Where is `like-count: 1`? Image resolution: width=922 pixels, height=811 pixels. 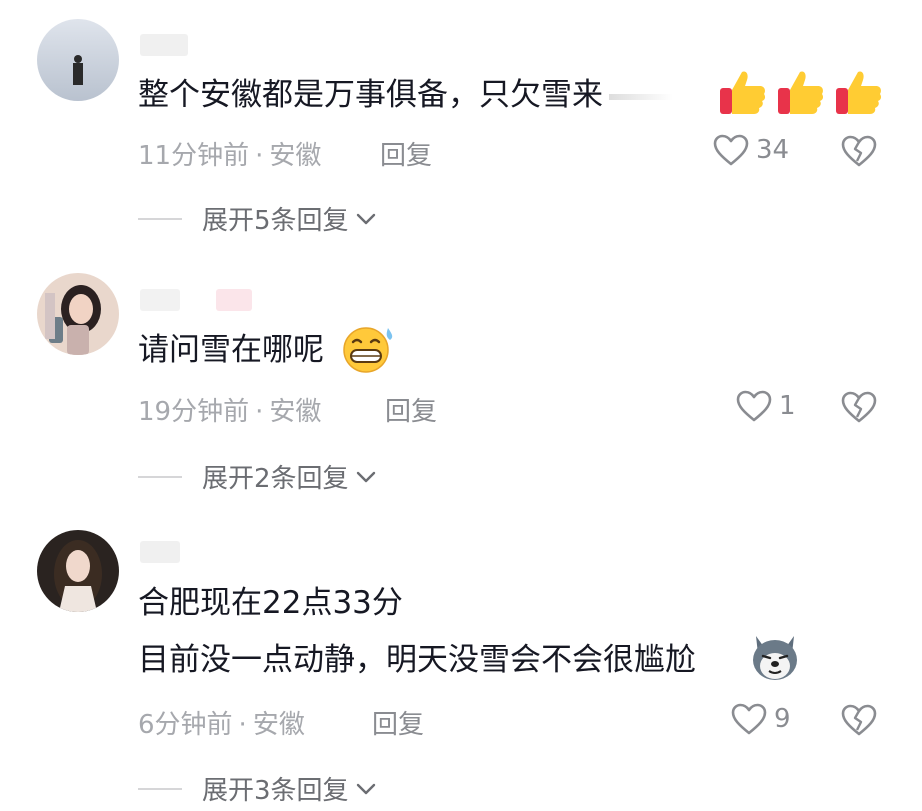 like-count: 1 is located at coordinates (787, 406).